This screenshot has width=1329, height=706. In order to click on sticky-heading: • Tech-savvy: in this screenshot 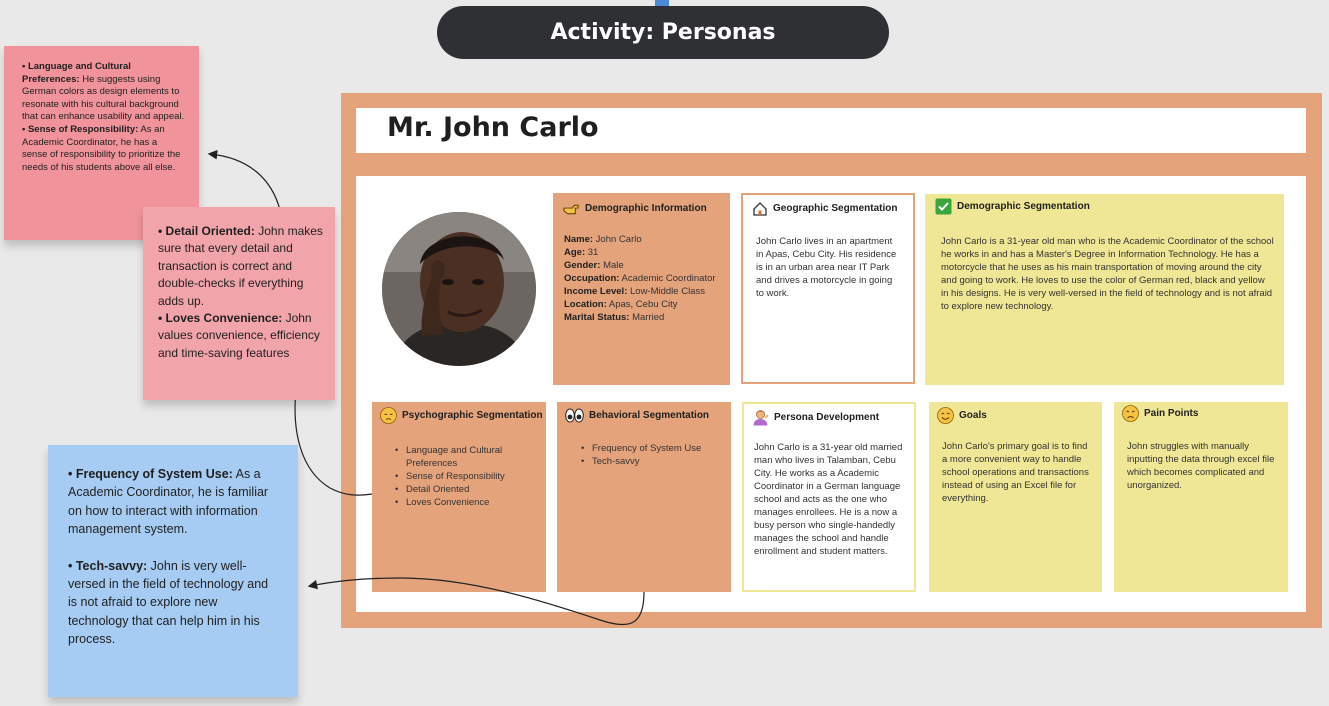, I will do `click(108, 565)`.